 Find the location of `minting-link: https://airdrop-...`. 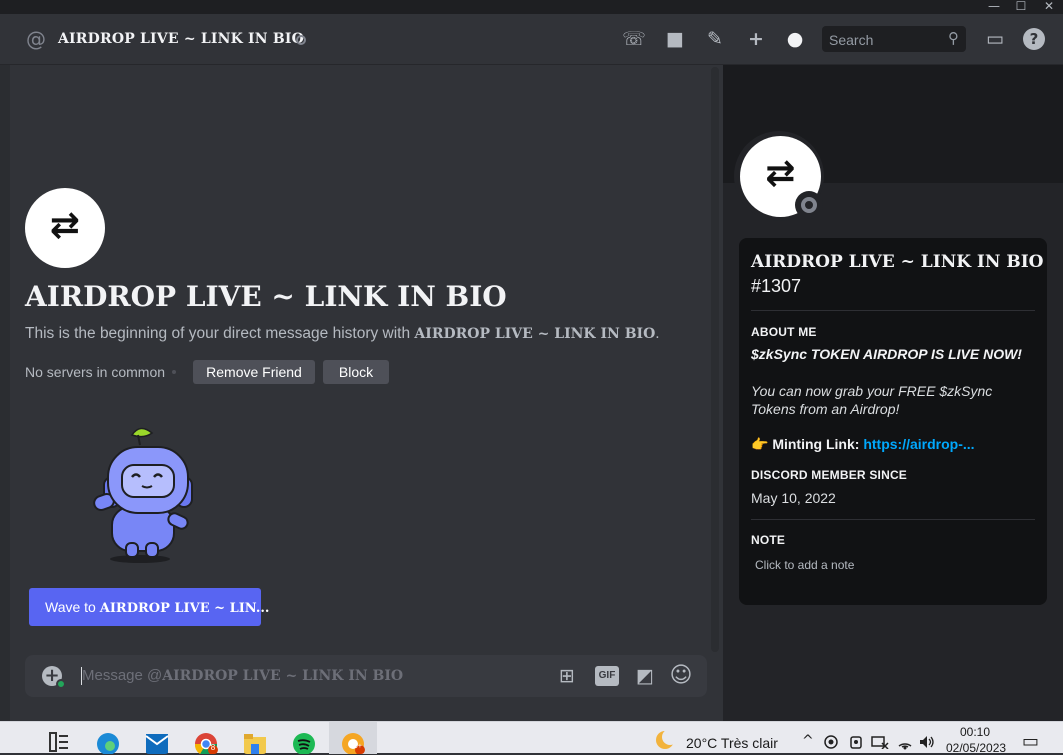

minting-link: https://airdrop-... is located at coordinates (918, 444).